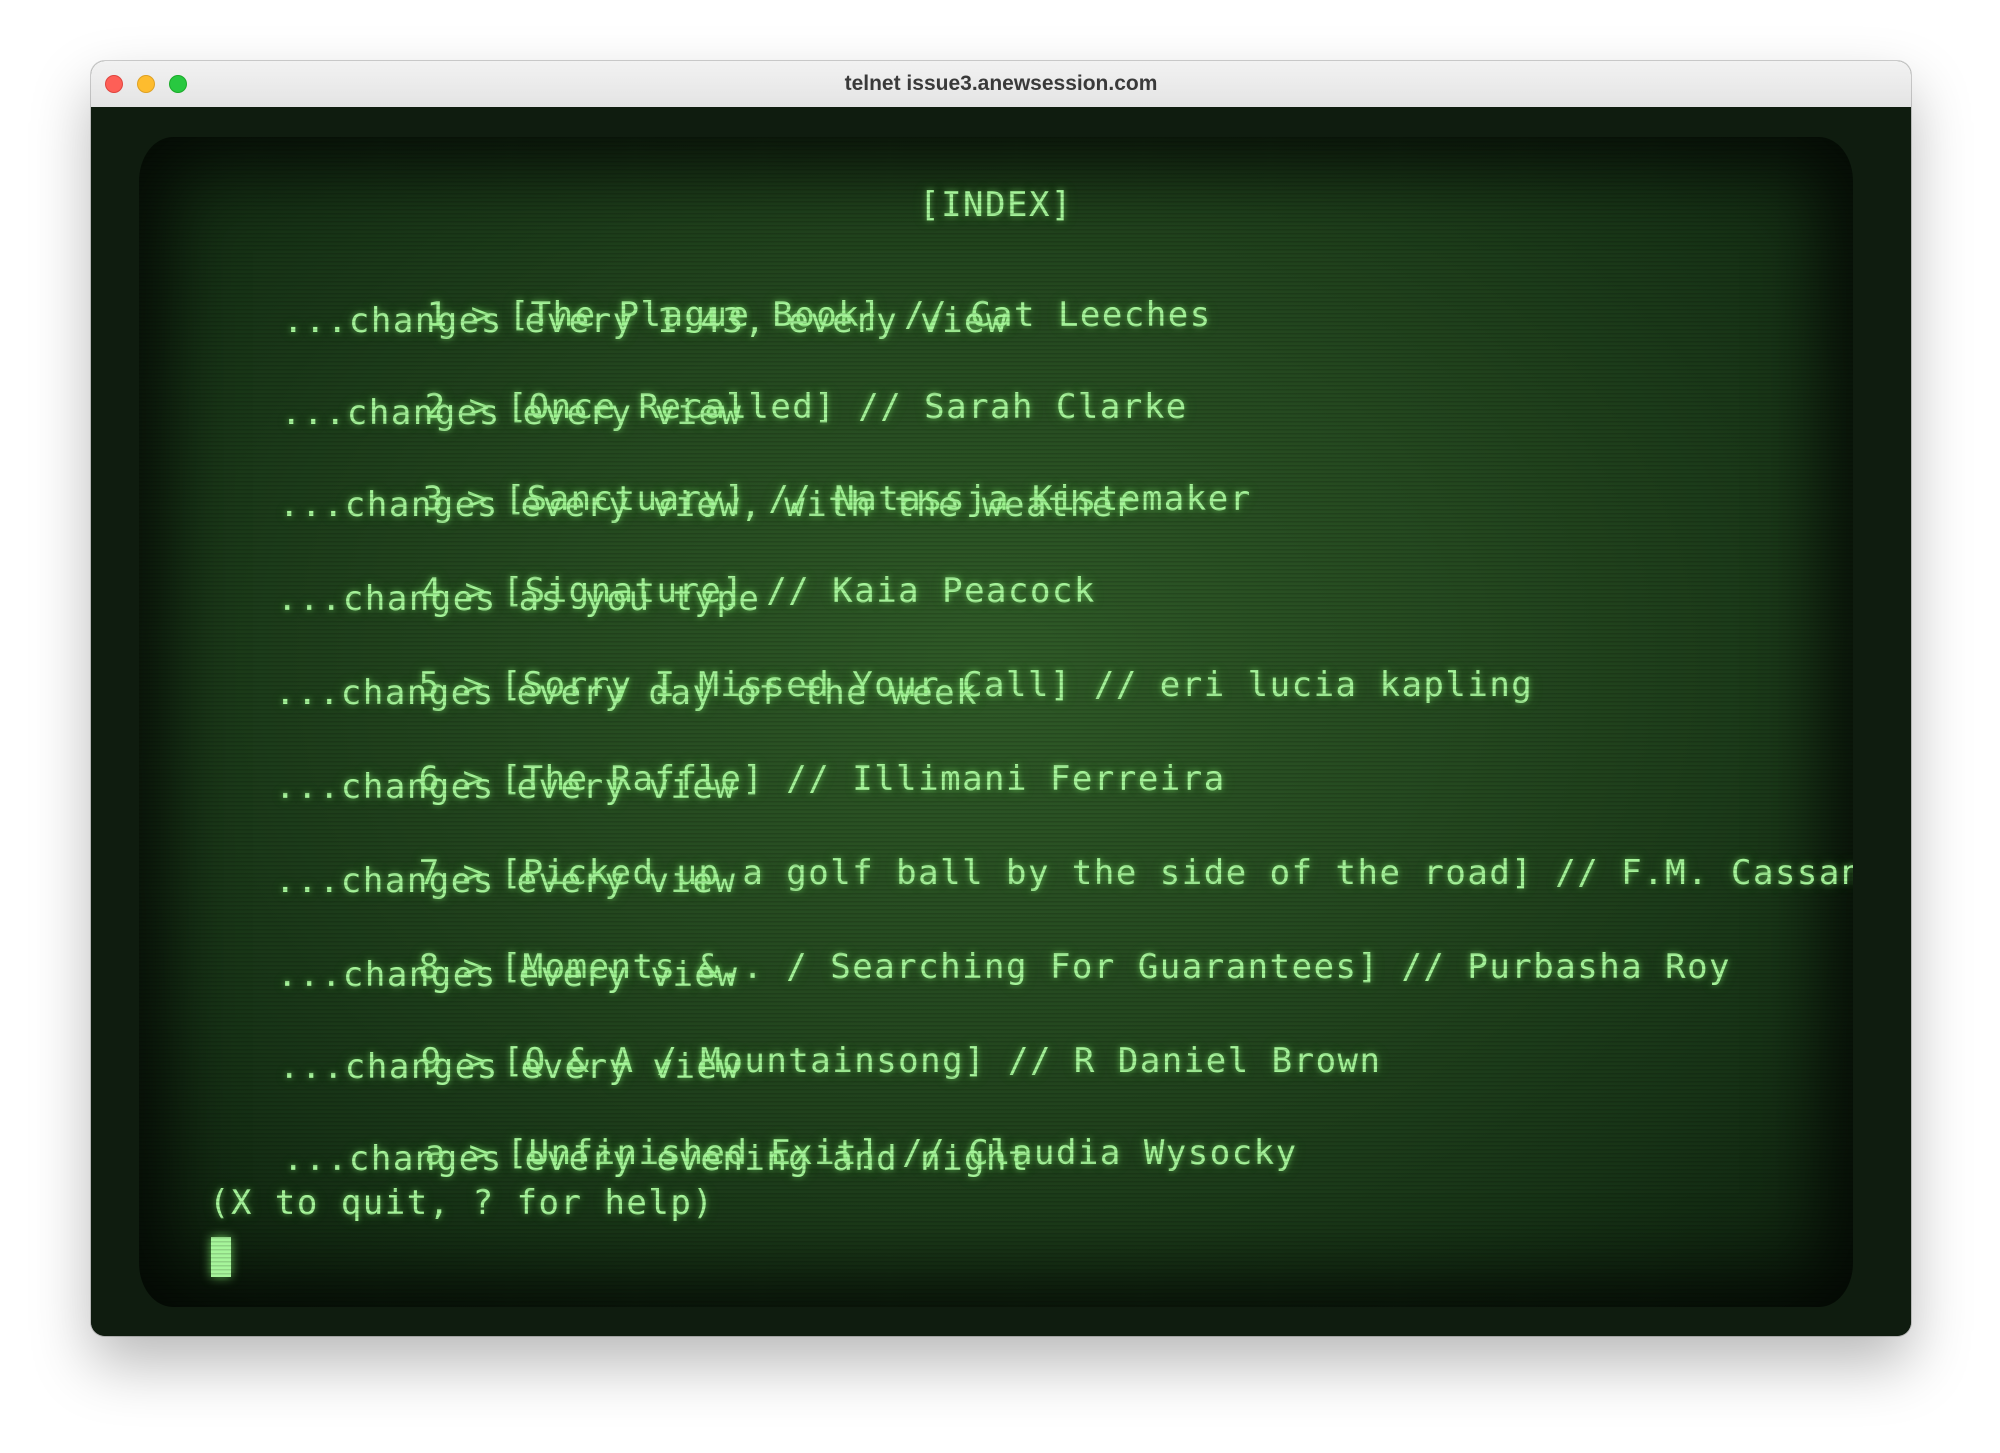 The width and height of the screenshot is (2000, 1453). Describe the element at coordinates (656, 1159) in the screenshot. I see `entry-note-a: ...changes every evening and night` at that location.